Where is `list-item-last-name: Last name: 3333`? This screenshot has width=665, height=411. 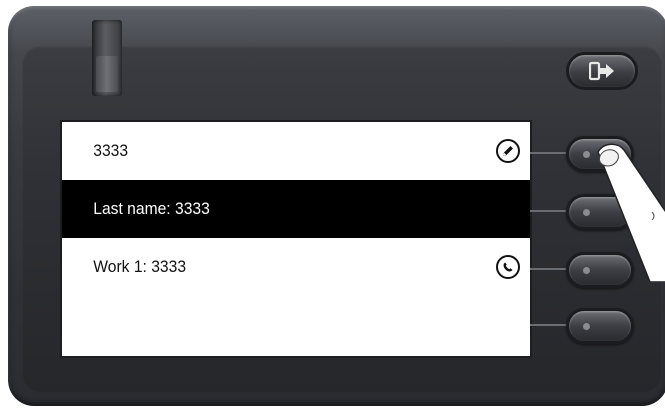 list-item-last-name: Last name: 3333 is located at coordinates (296, 209).